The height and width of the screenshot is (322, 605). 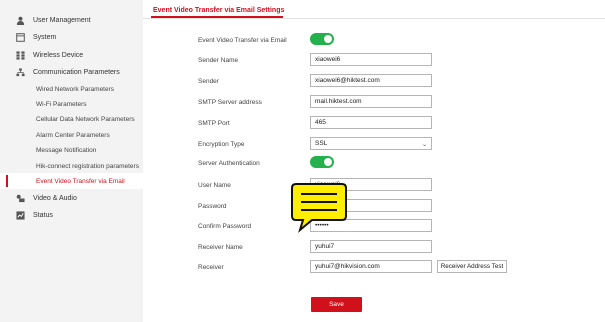 What do you see at coordinates (371, 80) in the screenshot?
I see `sender-input: xiaowei6@hiktest.com` at bounding box center [371, 80].